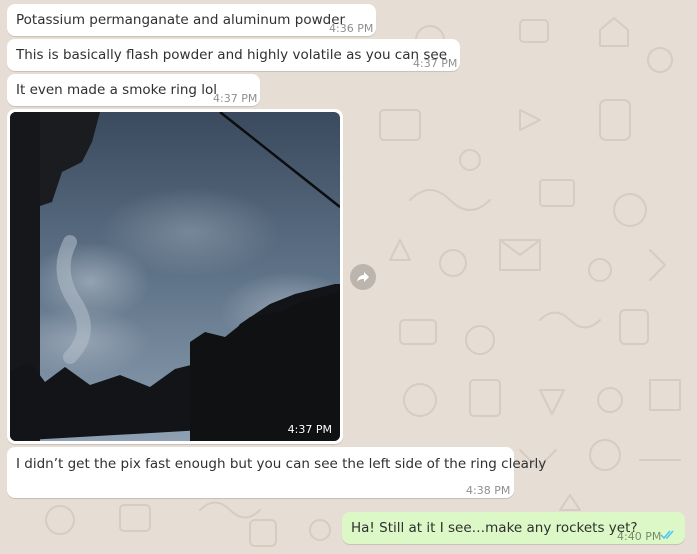 The image size is (697, 554). I want to click on message-time: 4:38 PM, so click(488, 490).